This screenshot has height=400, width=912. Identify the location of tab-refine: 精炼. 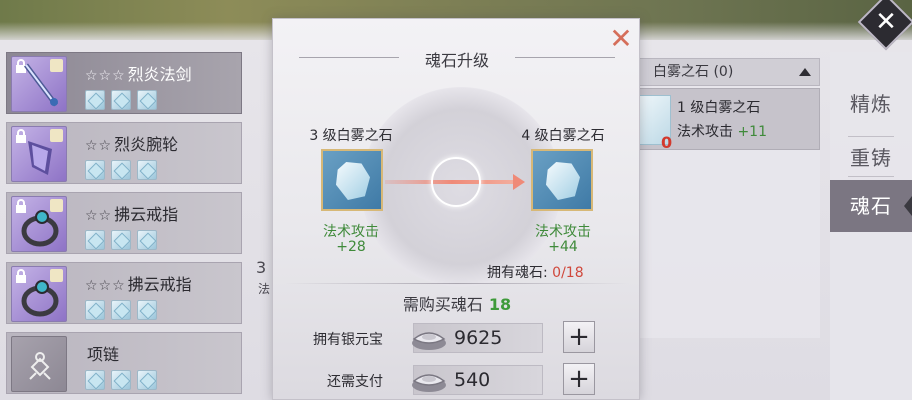
(871, 104).